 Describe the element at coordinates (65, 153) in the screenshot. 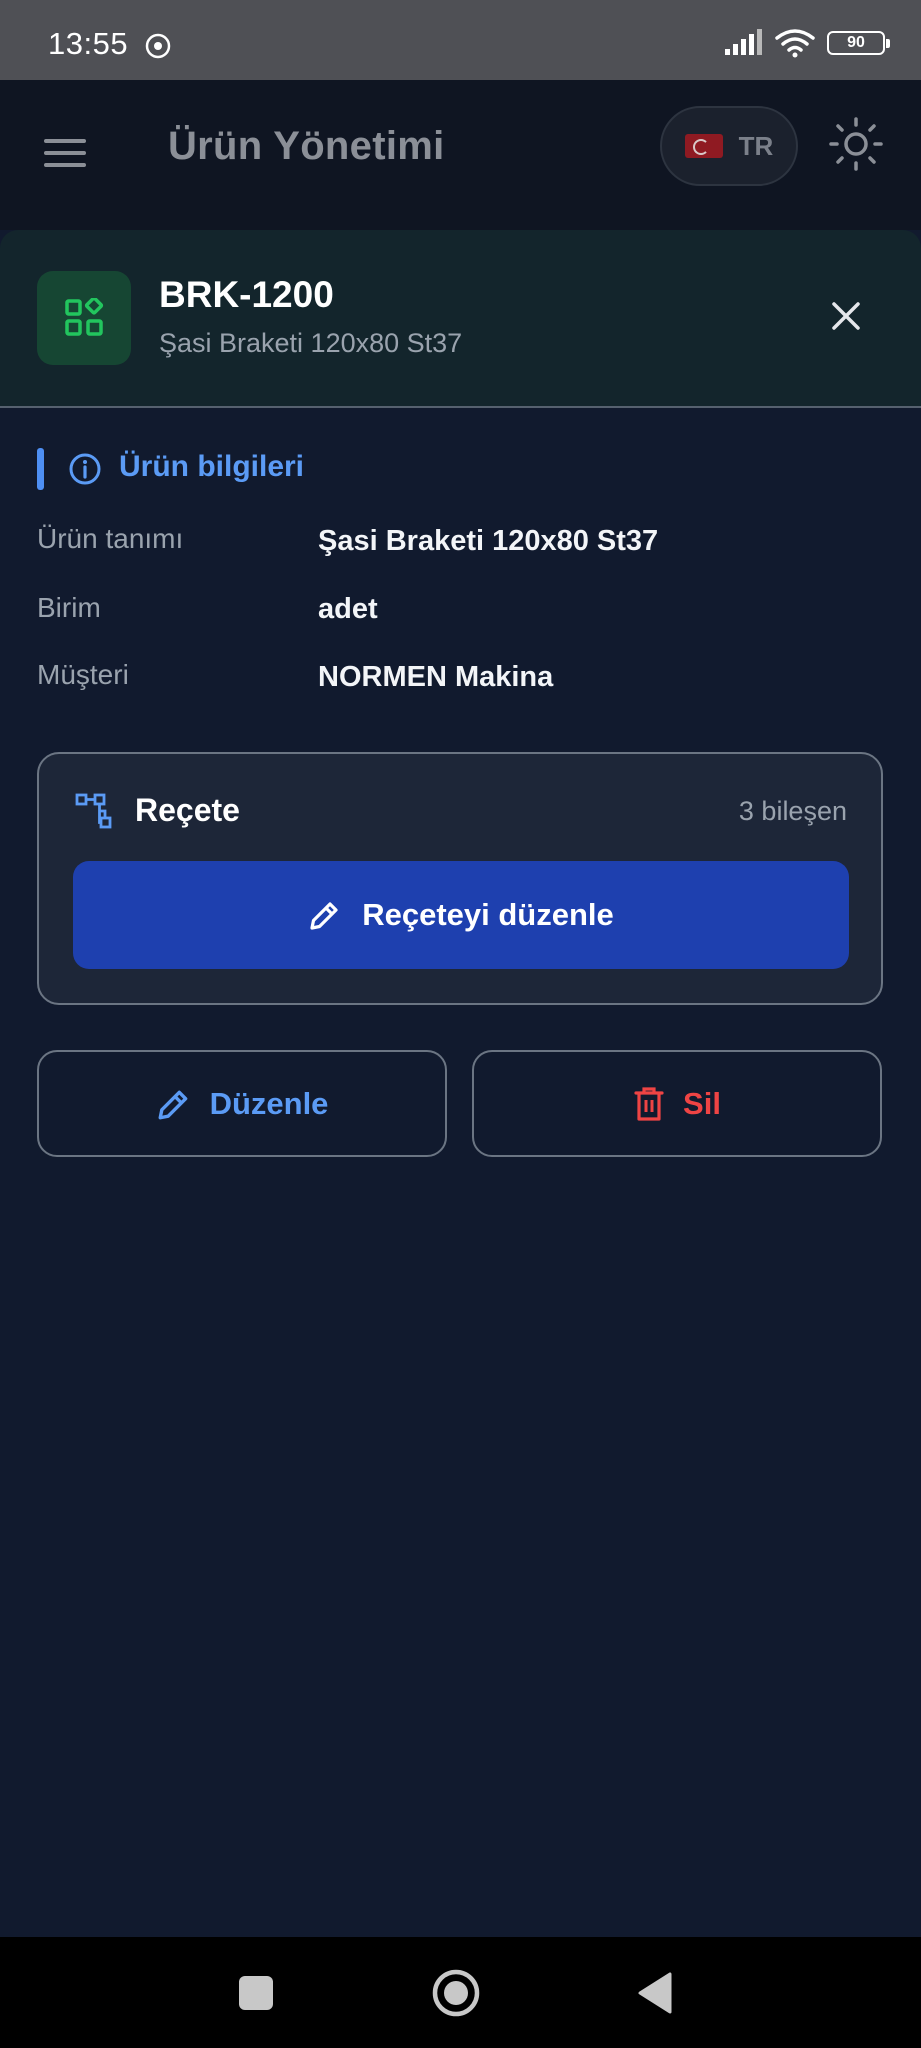

I see `menu-icon` at that location.